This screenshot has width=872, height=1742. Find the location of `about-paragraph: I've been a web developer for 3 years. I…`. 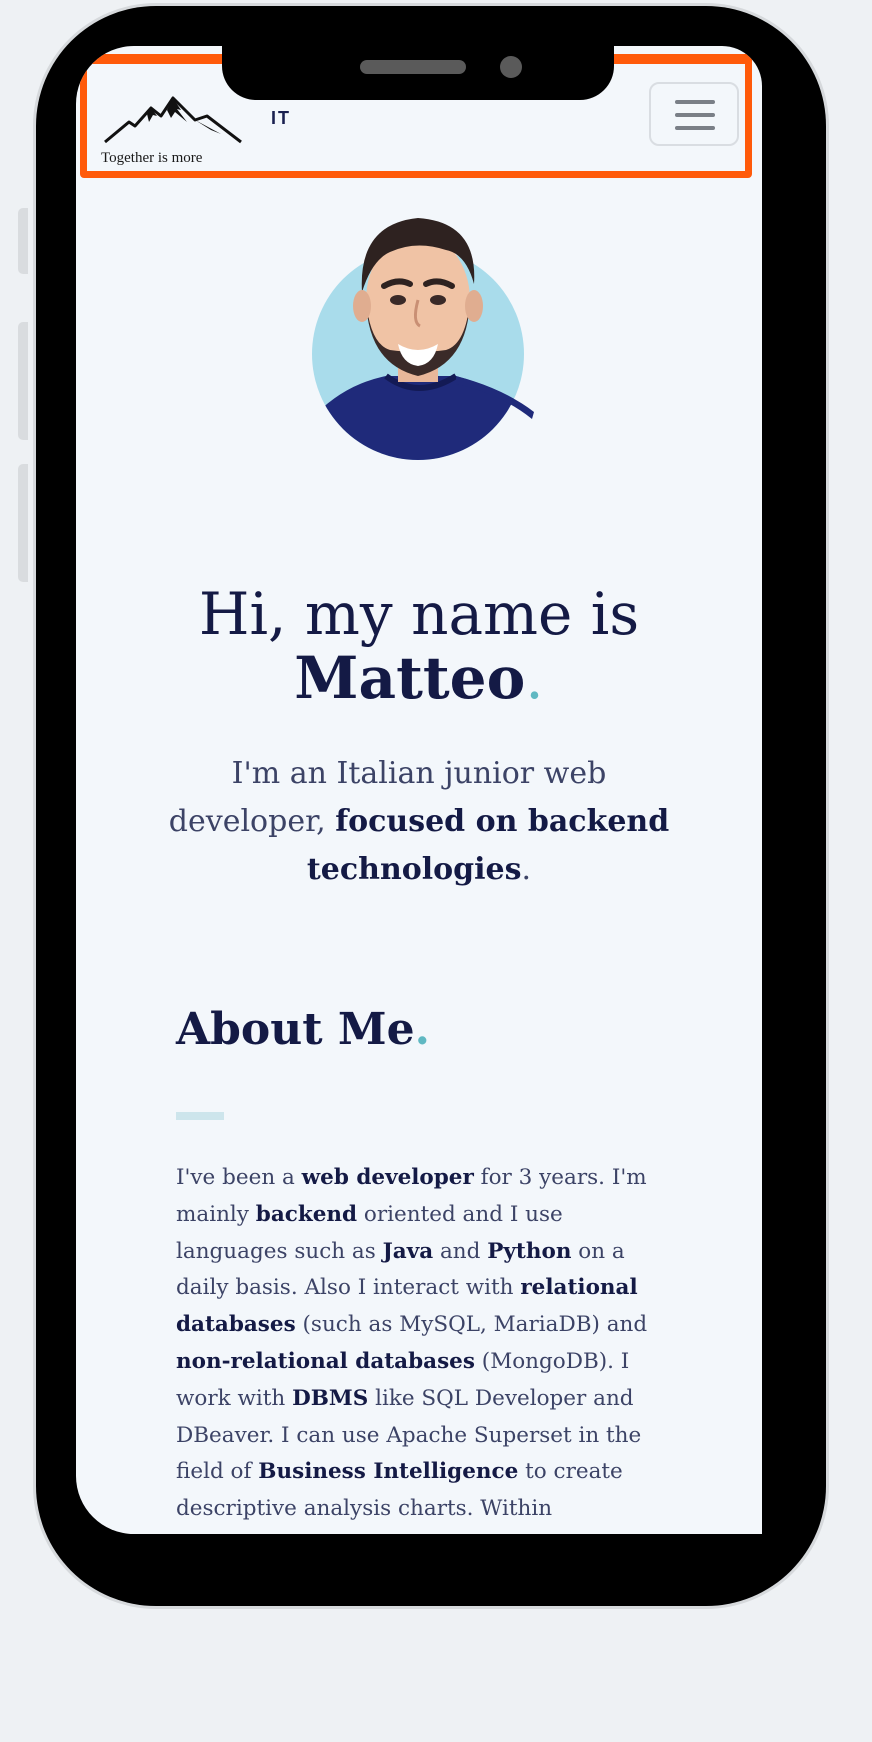

about-paragraph: I've been a web developer for 3 years. I… is located at coordinates (421, 1344).